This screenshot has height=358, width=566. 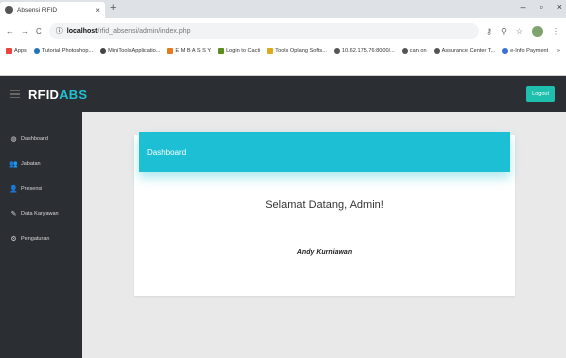 I want to click on sidebar-item-presensi: 👤 Presensi, so click(x=41, y=188).